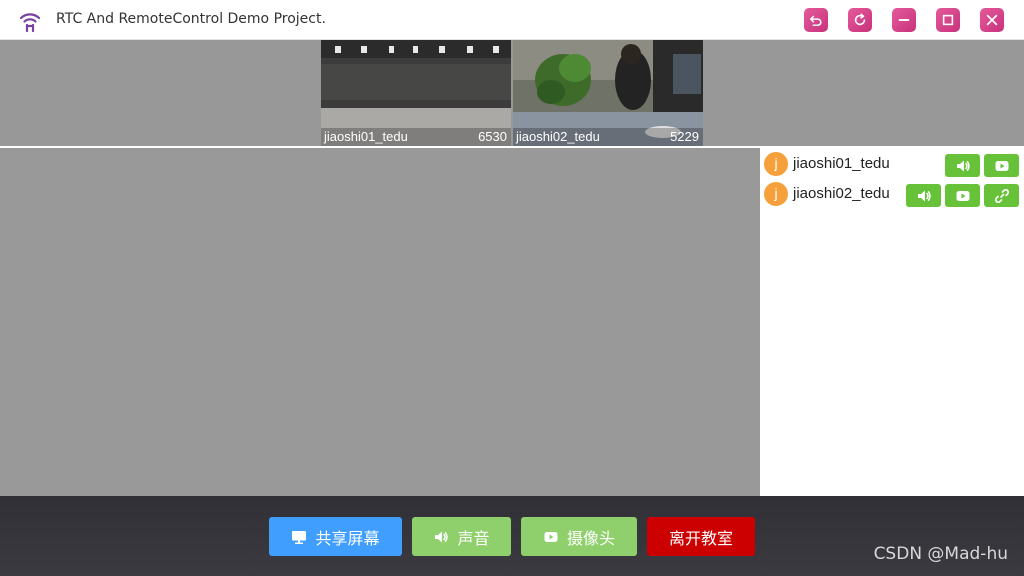 The height and width of the screenshot is (576, 1024). I want to click on back-button, so click(816, 20).